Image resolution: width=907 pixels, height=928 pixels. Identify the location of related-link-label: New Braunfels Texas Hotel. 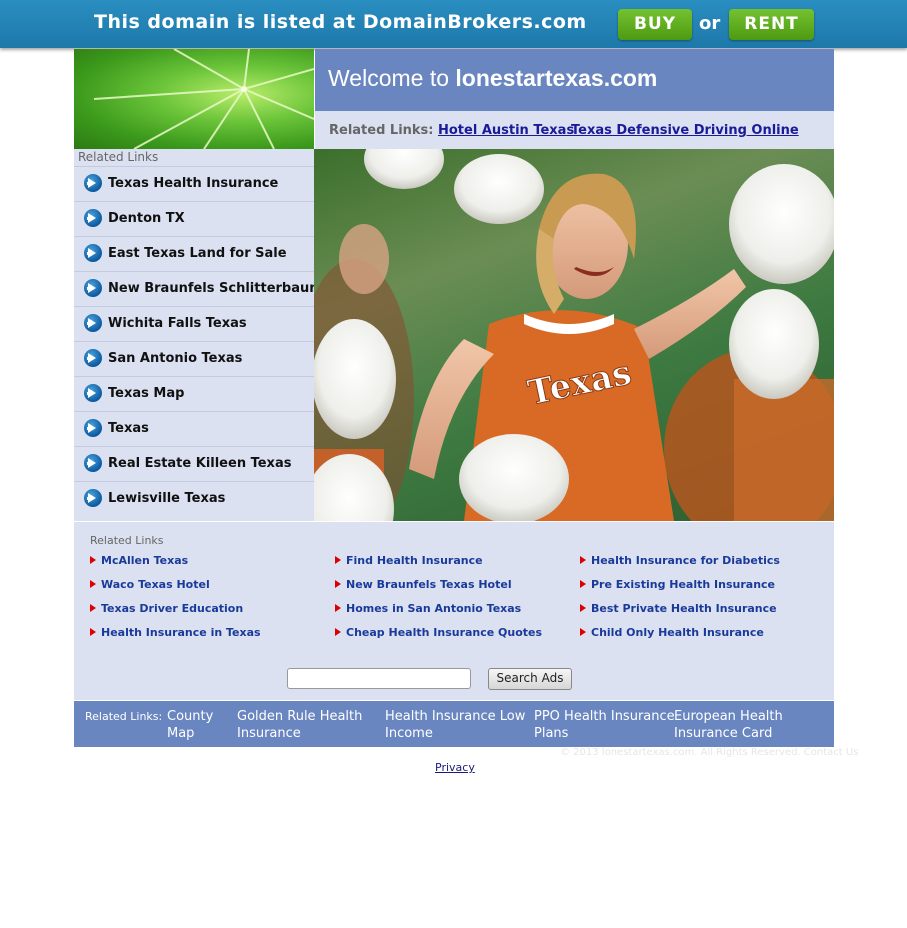
(429, 584).